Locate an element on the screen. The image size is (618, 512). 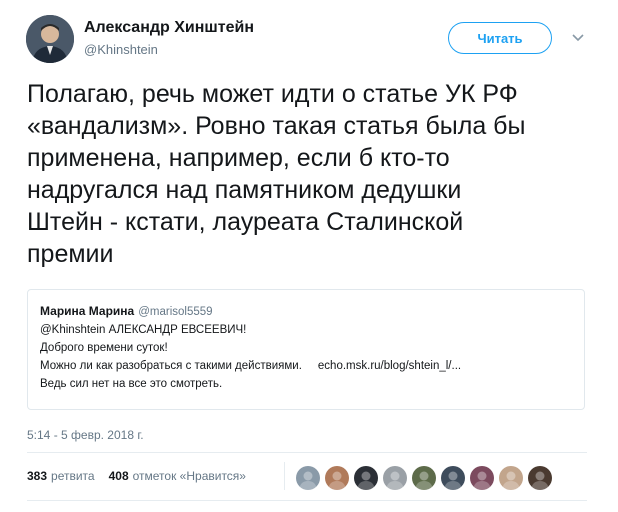
quoted-tweet-line: Ведь сил нет на все это смотреть. is located at coordinates (131, 384).